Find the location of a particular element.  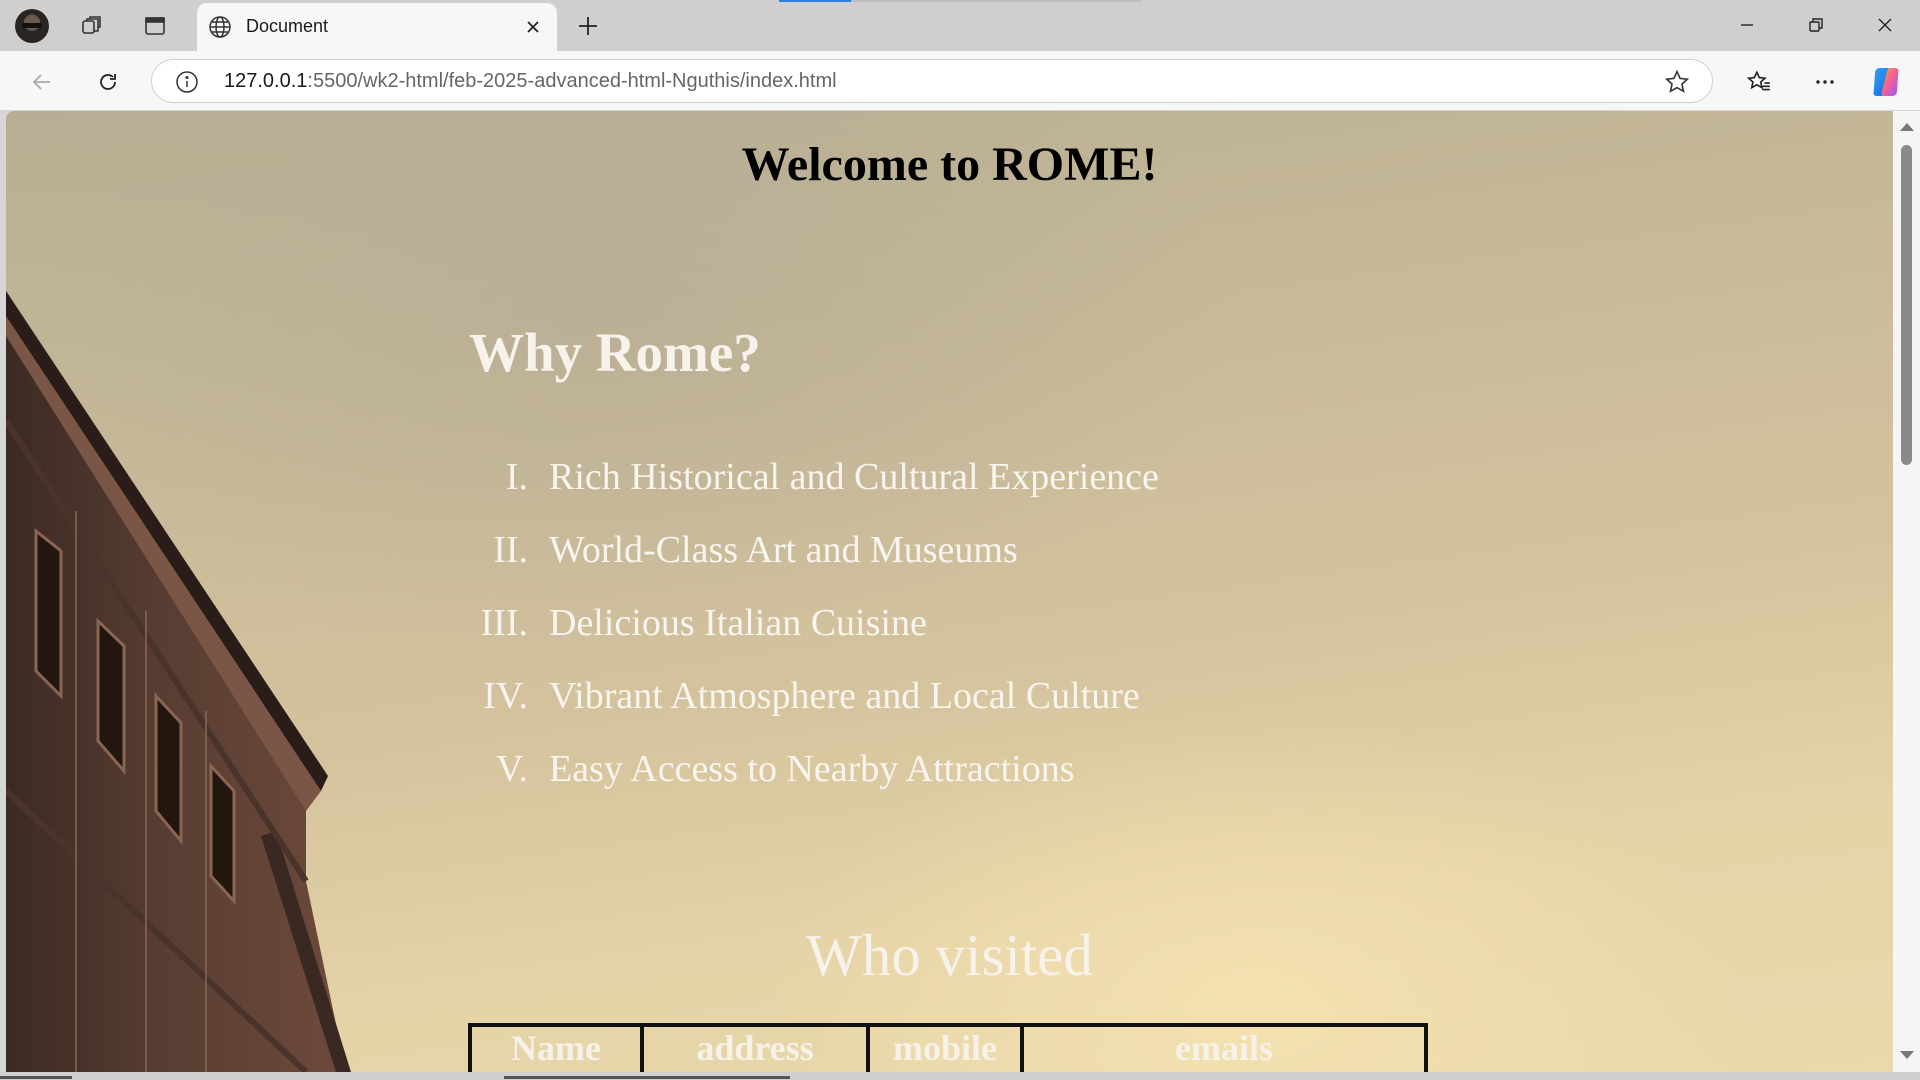

window-close-button is located at coordinates (1885, 25).